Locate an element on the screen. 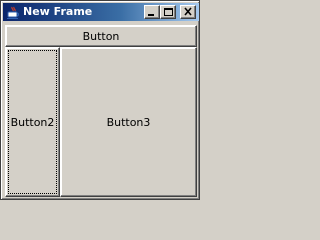  top-button-label: Button is located at coordinates (101, 36).